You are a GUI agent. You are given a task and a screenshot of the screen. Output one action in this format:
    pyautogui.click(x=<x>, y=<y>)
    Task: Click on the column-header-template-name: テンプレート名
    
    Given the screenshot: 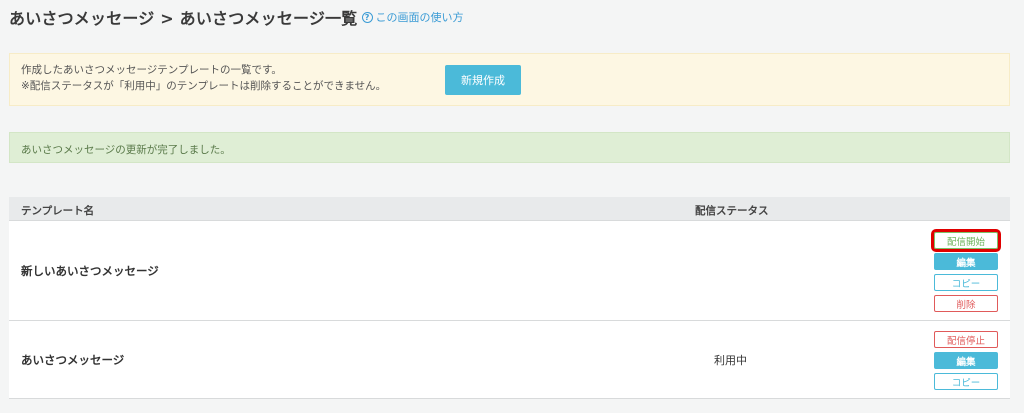 What is the action you would take?
    pyautogui.click(x=58, y=211)
    